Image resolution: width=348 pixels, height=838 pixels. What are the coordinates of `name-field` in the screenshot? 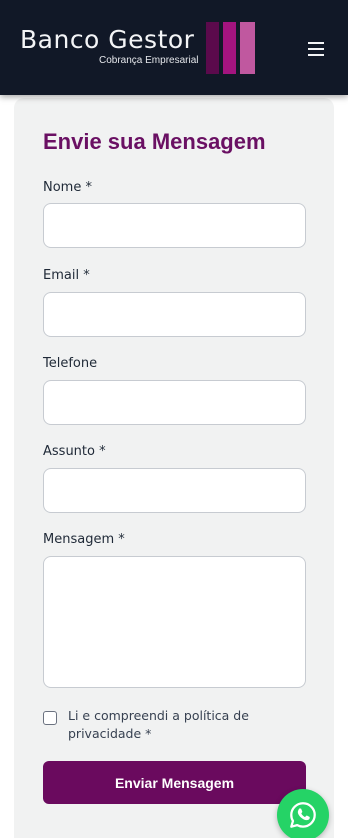 It's located at (174, 225).